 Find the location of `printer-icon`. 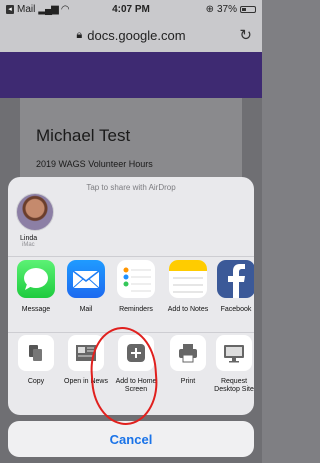

printer-icon is located at coordinates (188, 353).